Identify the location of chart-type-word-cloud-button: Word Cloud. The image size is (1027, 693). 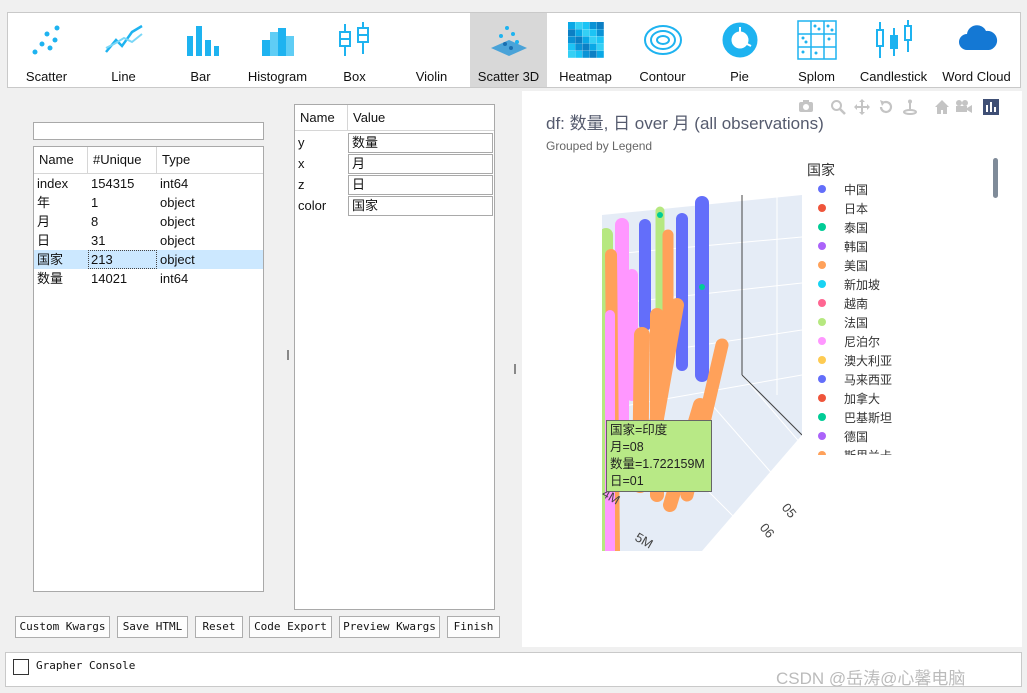
(976, 50).